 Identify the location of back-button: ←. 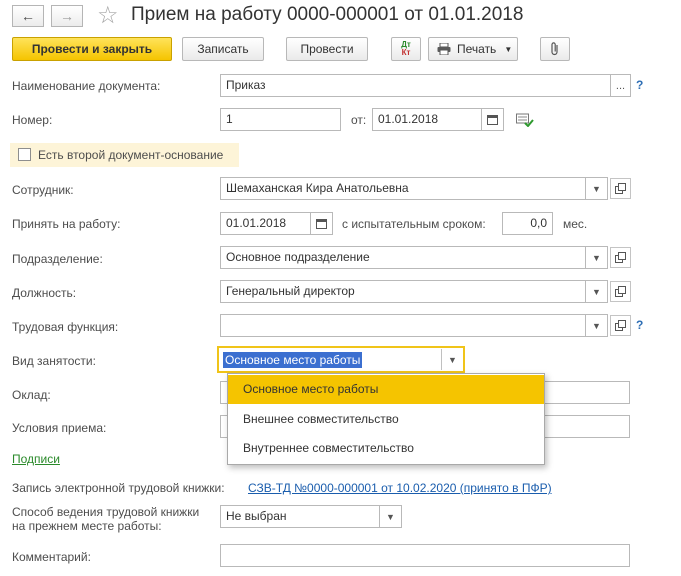
(28, 16).